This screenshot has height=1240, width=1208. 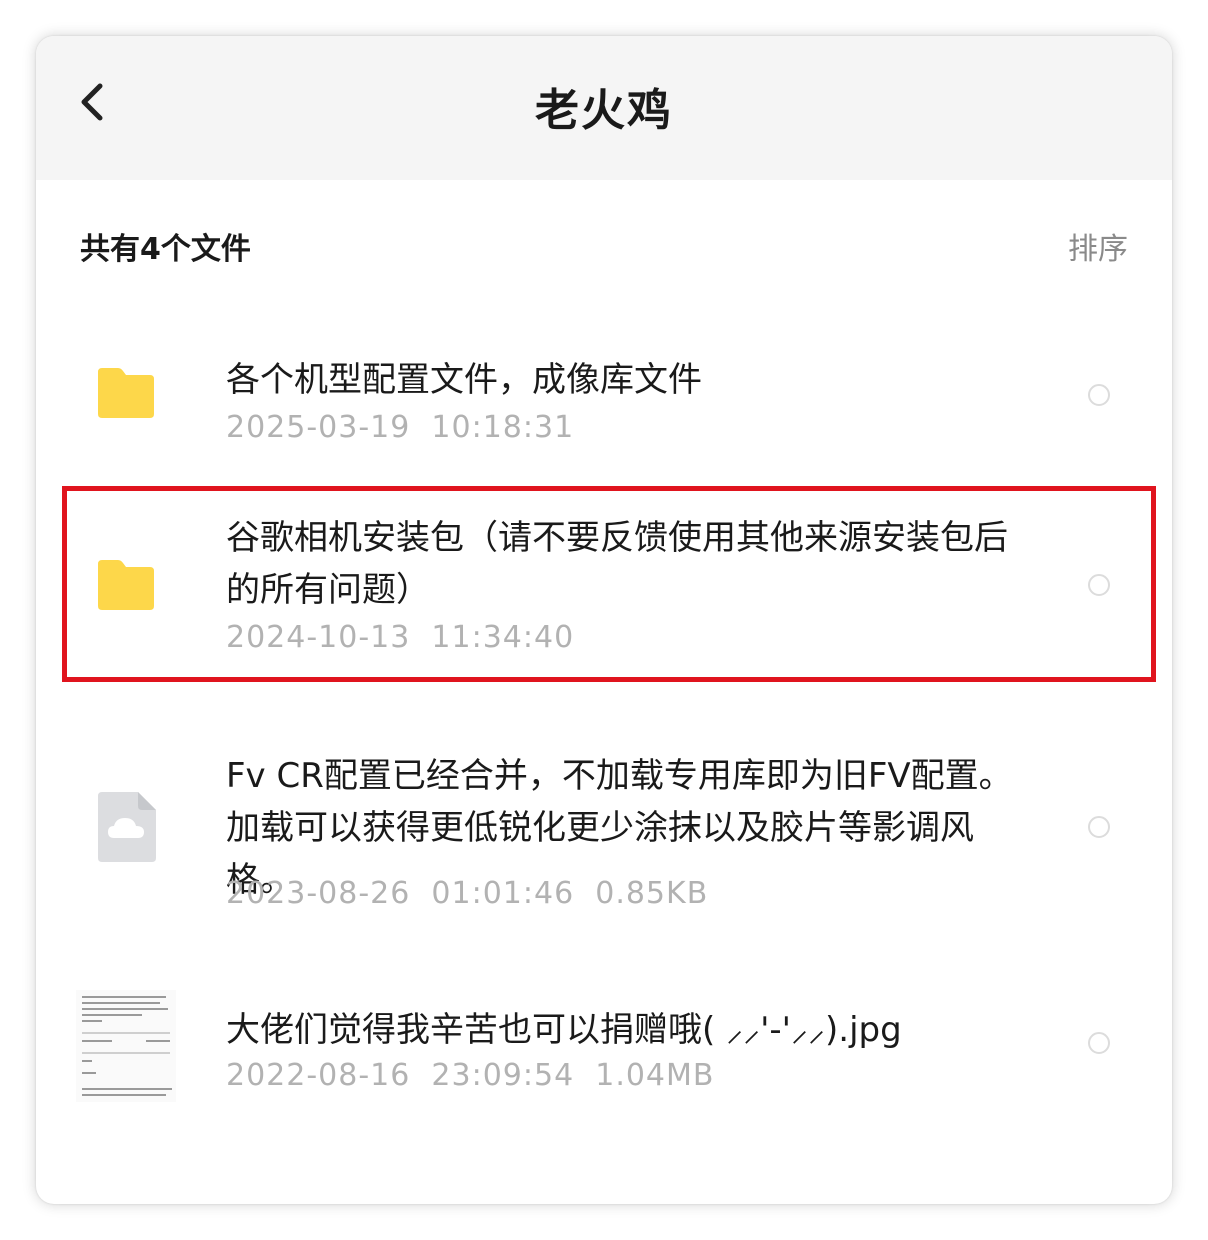 What do you see at coordinates (470, 1075) in the screenshot?
I see `file-meta: 2022-08-16 23:09:54 1.04MB` at bounding box center [470, 1075].